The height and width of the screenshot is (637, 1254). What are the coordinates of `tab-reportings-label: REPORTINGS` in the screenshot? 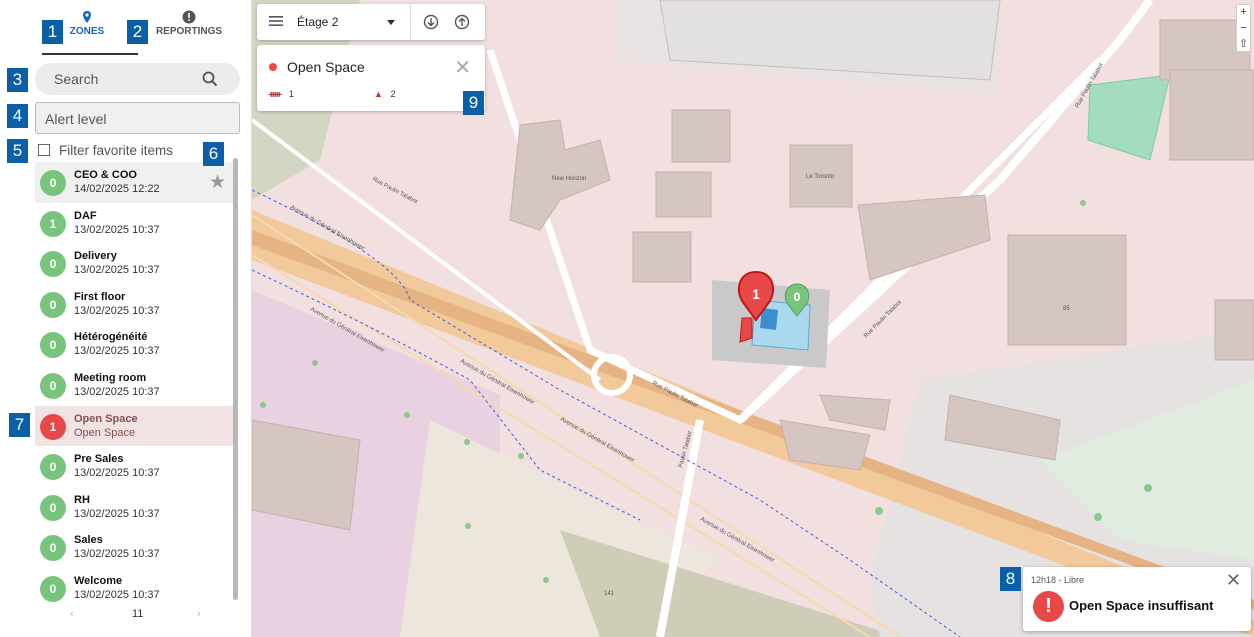 It's located at (189, 31).